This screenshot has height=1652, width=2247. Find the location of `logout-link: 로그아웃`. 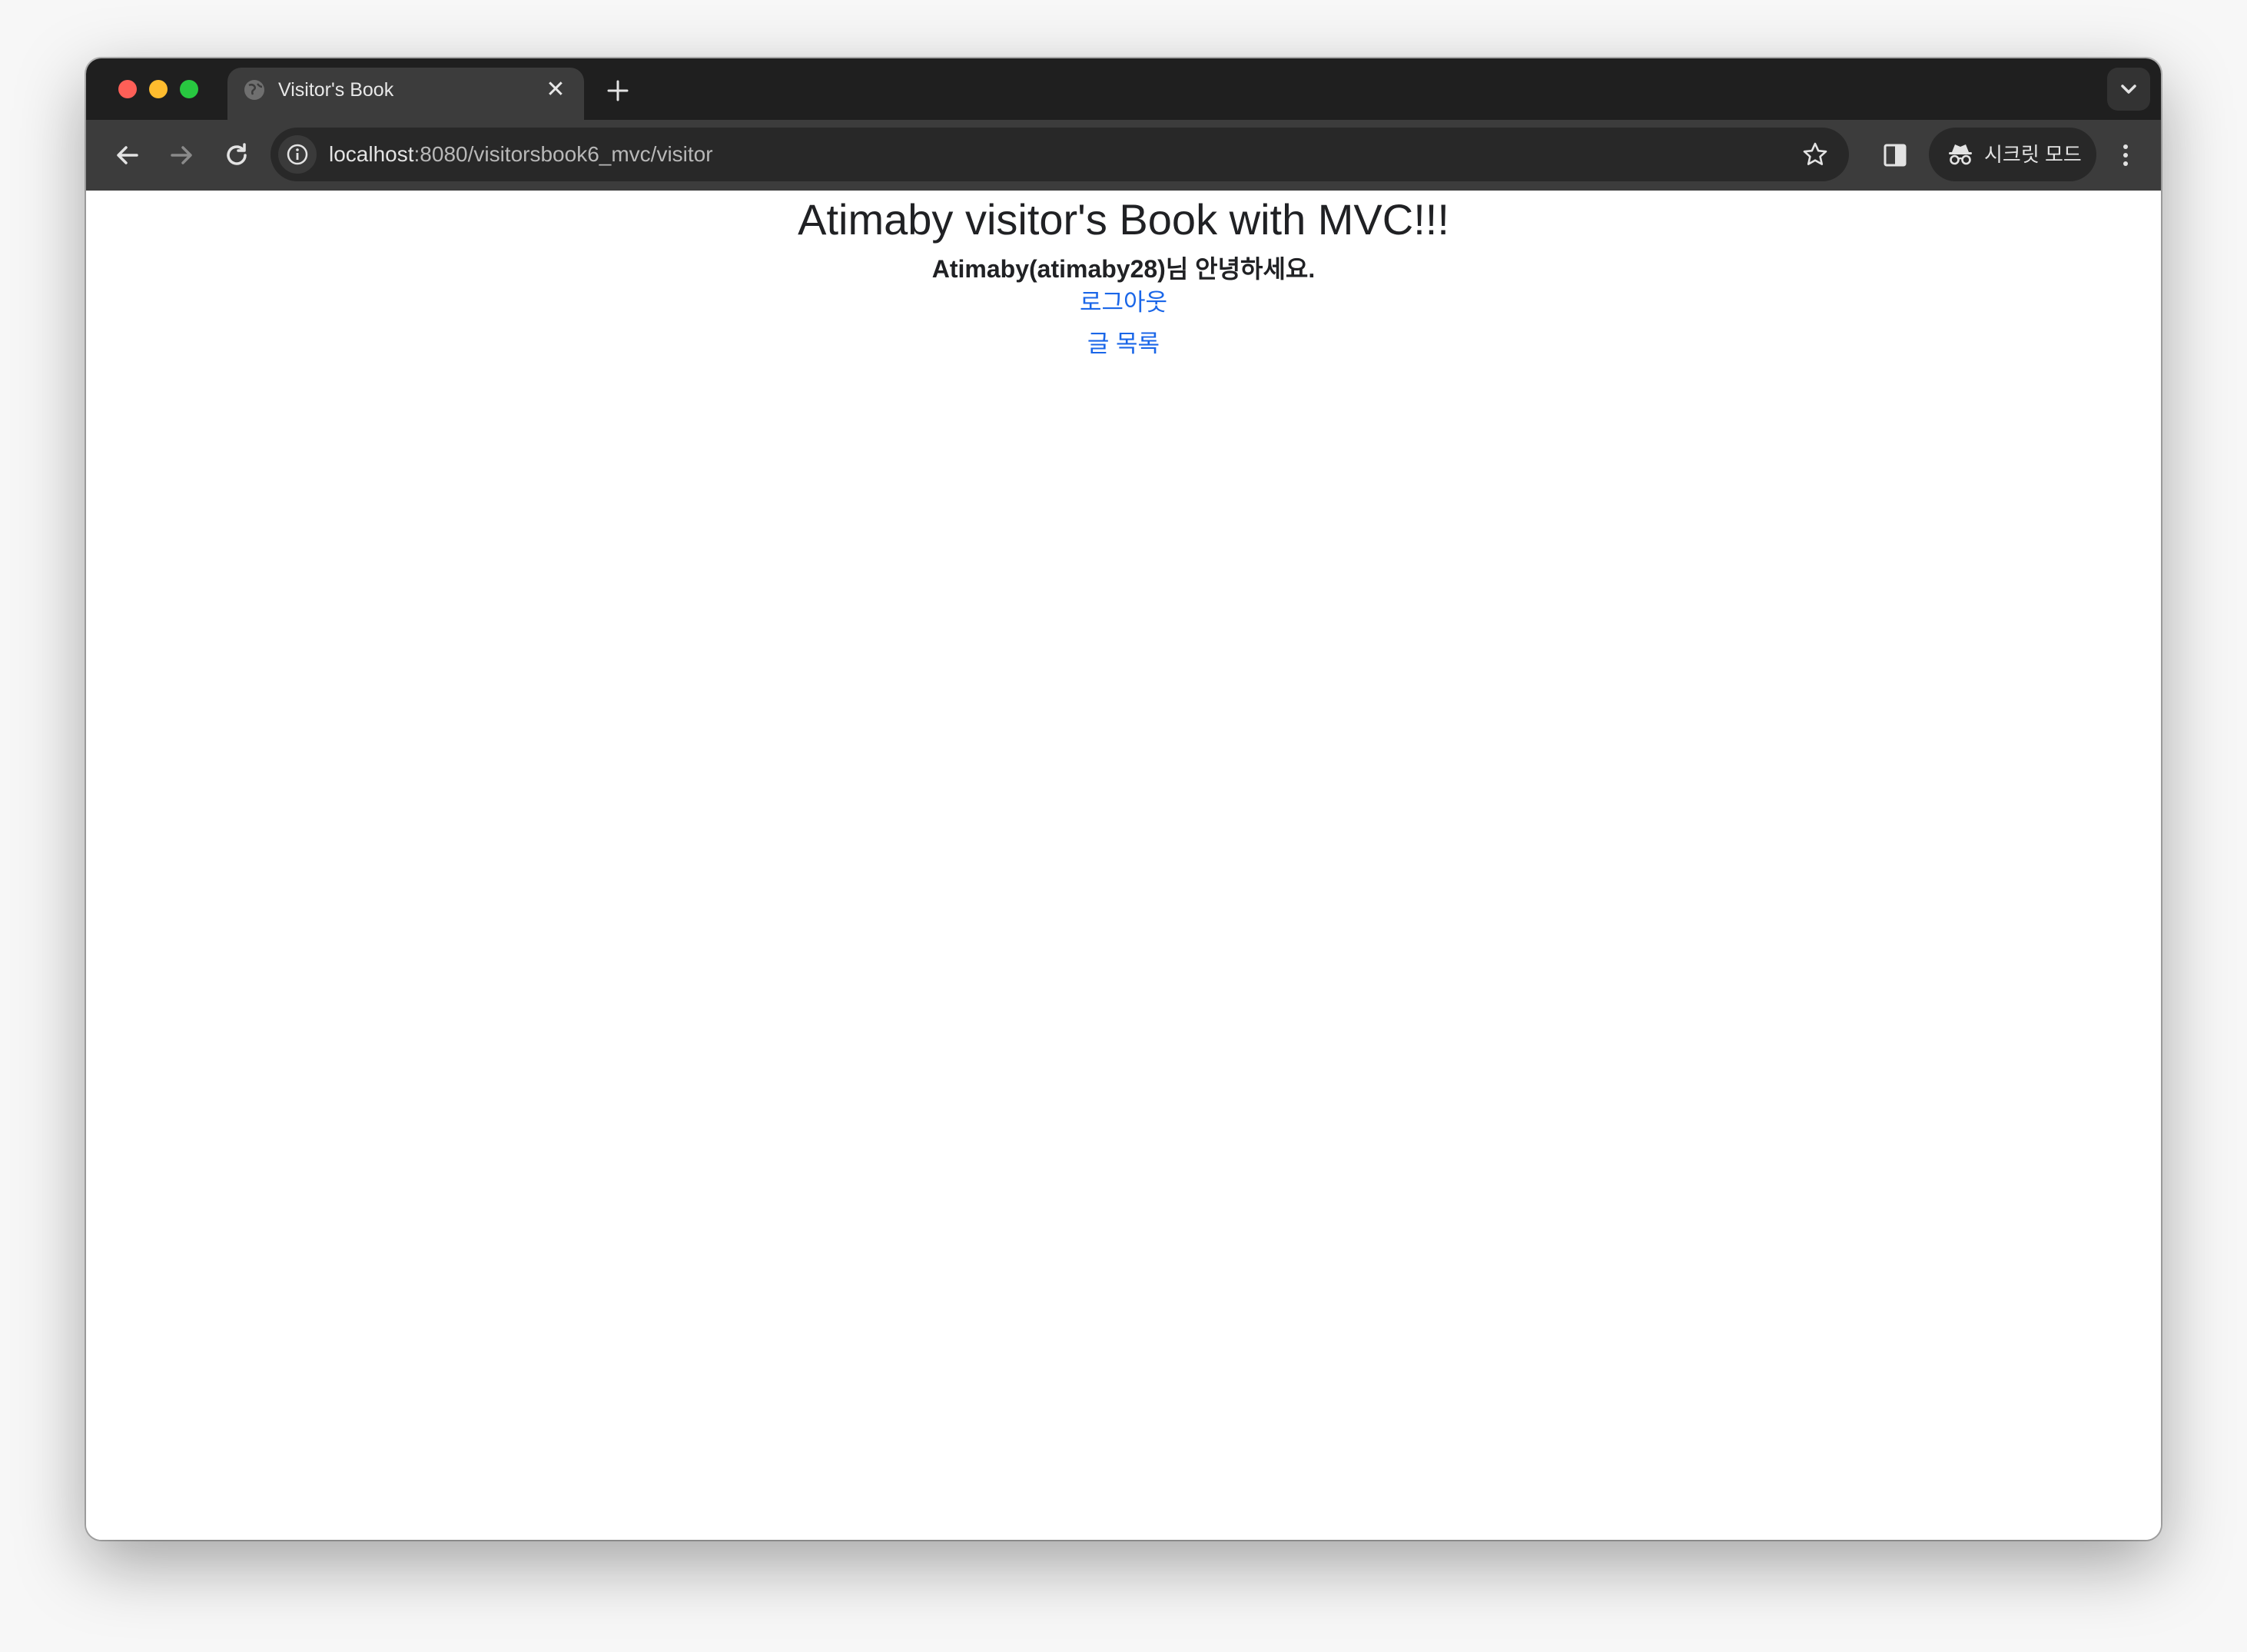

logout-link: 로그아웃 is located at coordinates (1123, 302).